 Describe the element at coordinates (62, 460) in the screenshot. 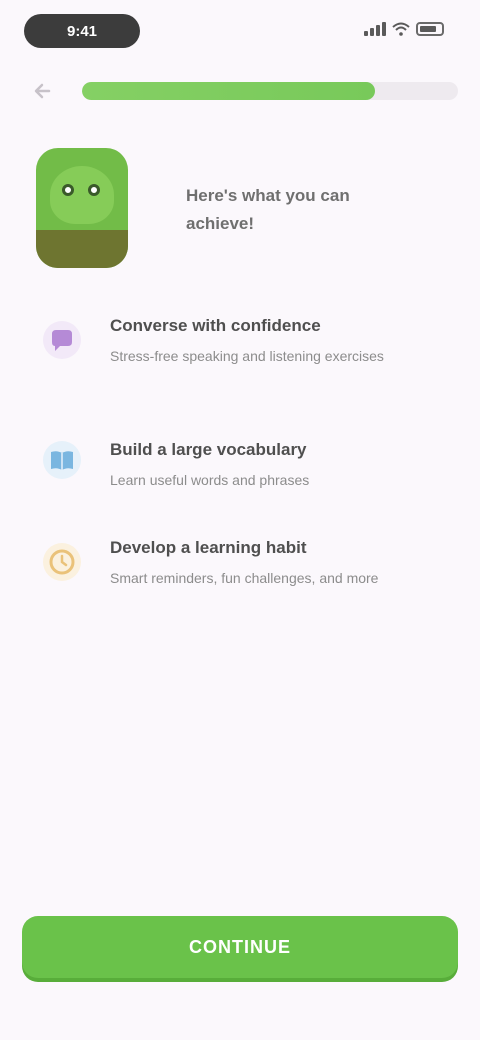

I see `book-icon` at that location.